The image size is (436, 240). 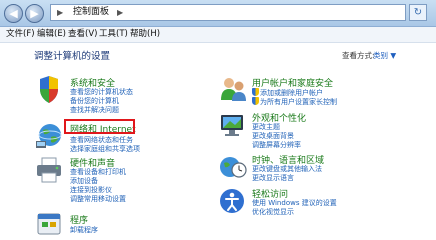 What do you see at coordinates (298, 102) in the screenshot?
I see `link-parental-controls-label: 为所有用户设置家长控制` at bounding box center [298, 102].